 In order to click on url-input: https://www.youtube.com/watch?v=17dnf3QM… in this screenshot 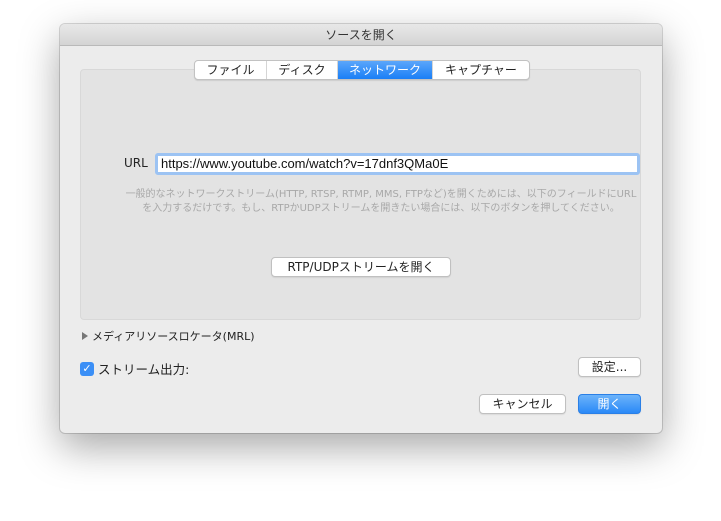, I will do `click(397, 164)`.